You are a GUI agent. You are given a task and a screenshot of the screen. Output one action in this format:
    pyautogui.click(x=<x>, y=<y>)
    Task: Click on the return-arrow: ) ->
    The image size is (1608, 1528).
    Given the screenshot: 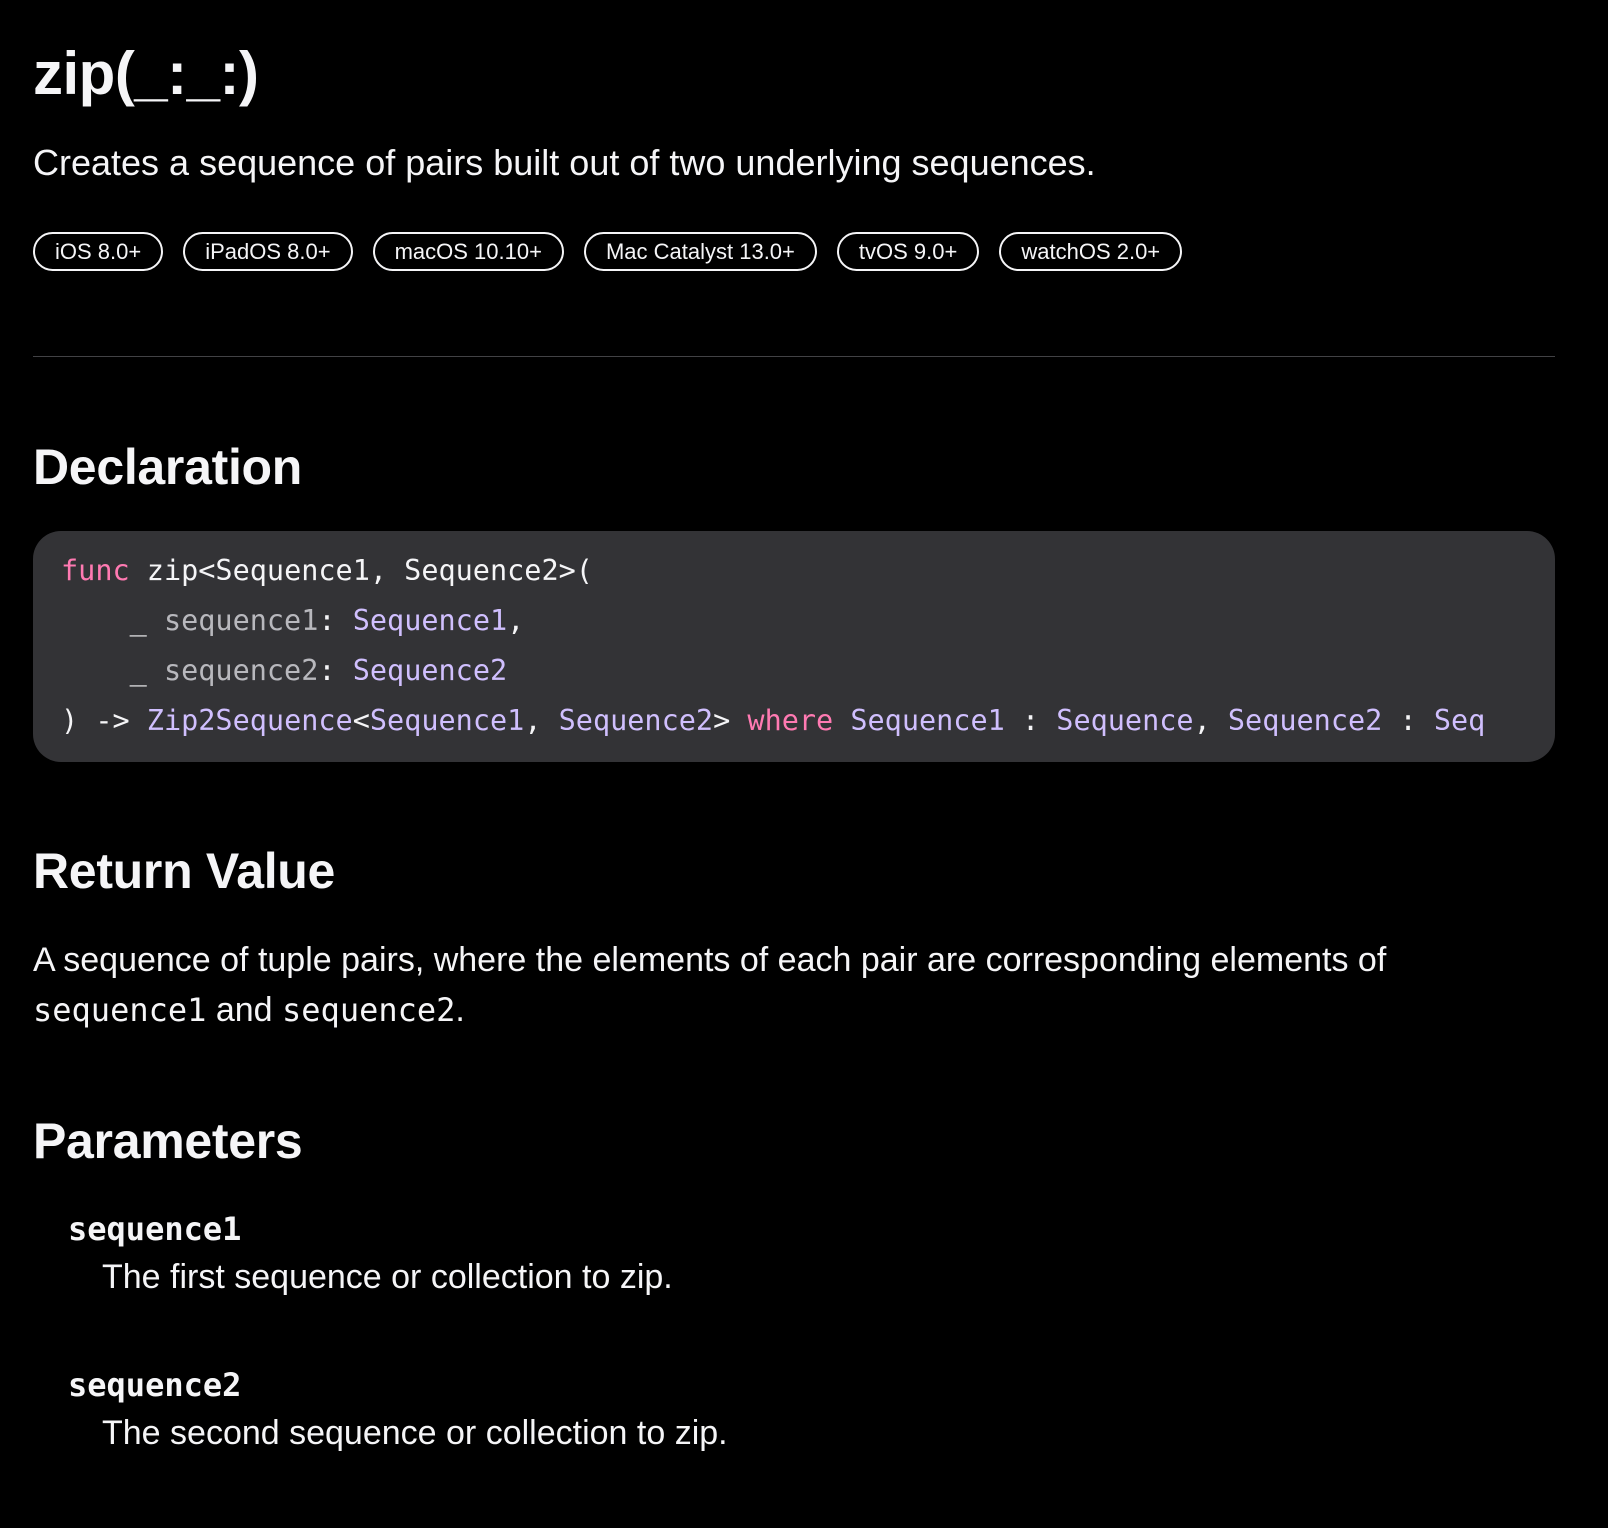 What is the action you would take?
    pyautogui.click(x=104, y=720)
    